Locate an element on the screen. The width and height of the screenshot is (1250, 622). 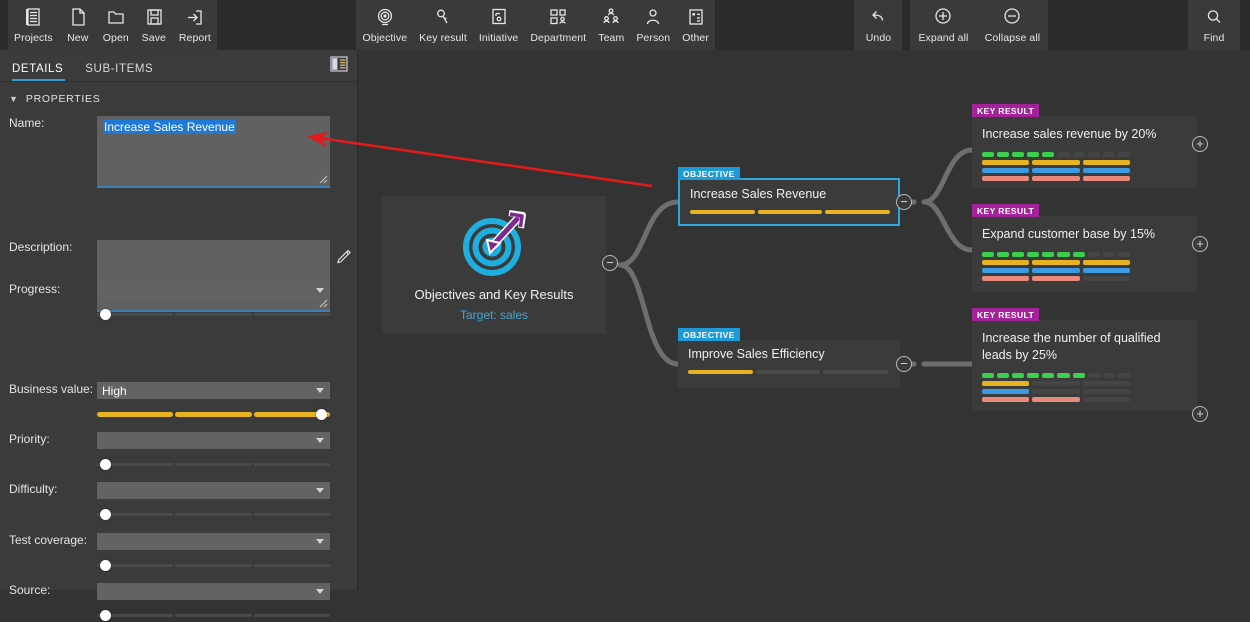
field-name: Name: Increase Sales Revenue is located at coordinates (179, 152).